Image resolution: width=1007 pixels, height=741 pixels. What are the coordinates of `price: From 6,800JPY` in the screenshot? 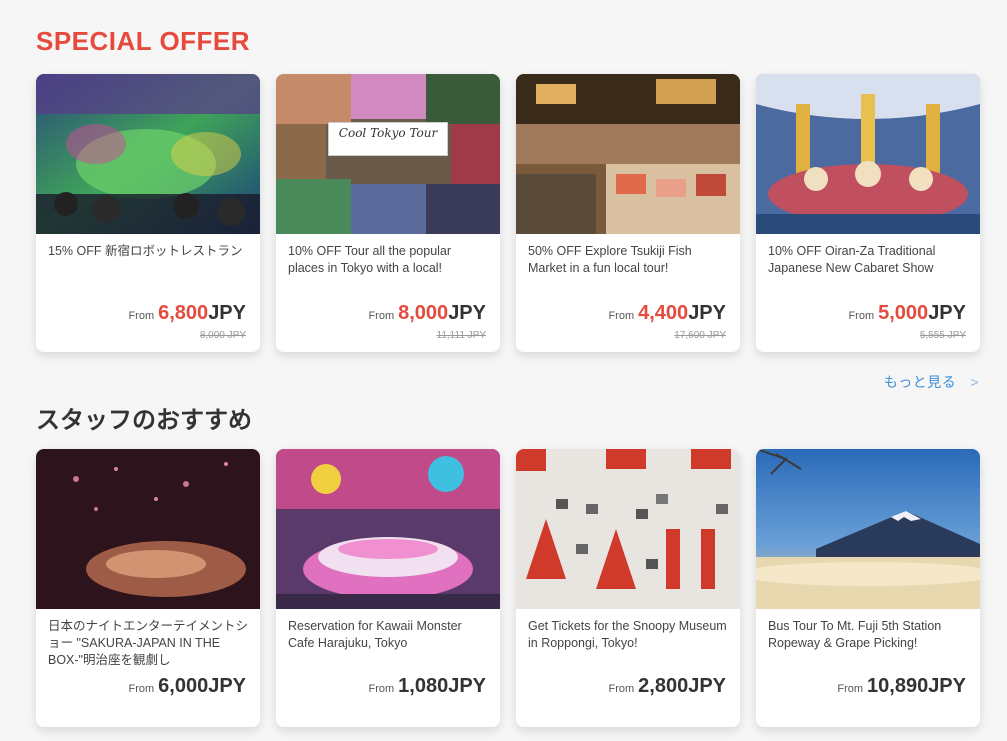 It's located at (187, 313).